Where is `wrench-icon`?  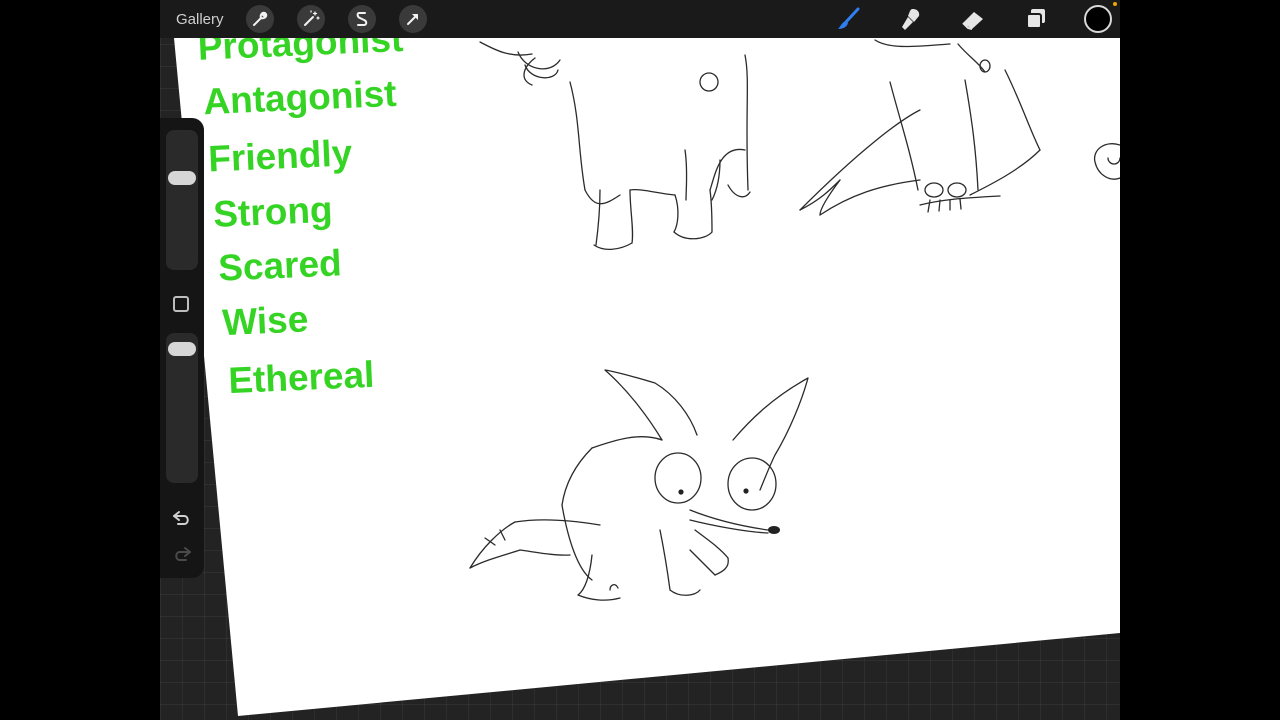 wrench-icon is located at coordinates (260, 19).